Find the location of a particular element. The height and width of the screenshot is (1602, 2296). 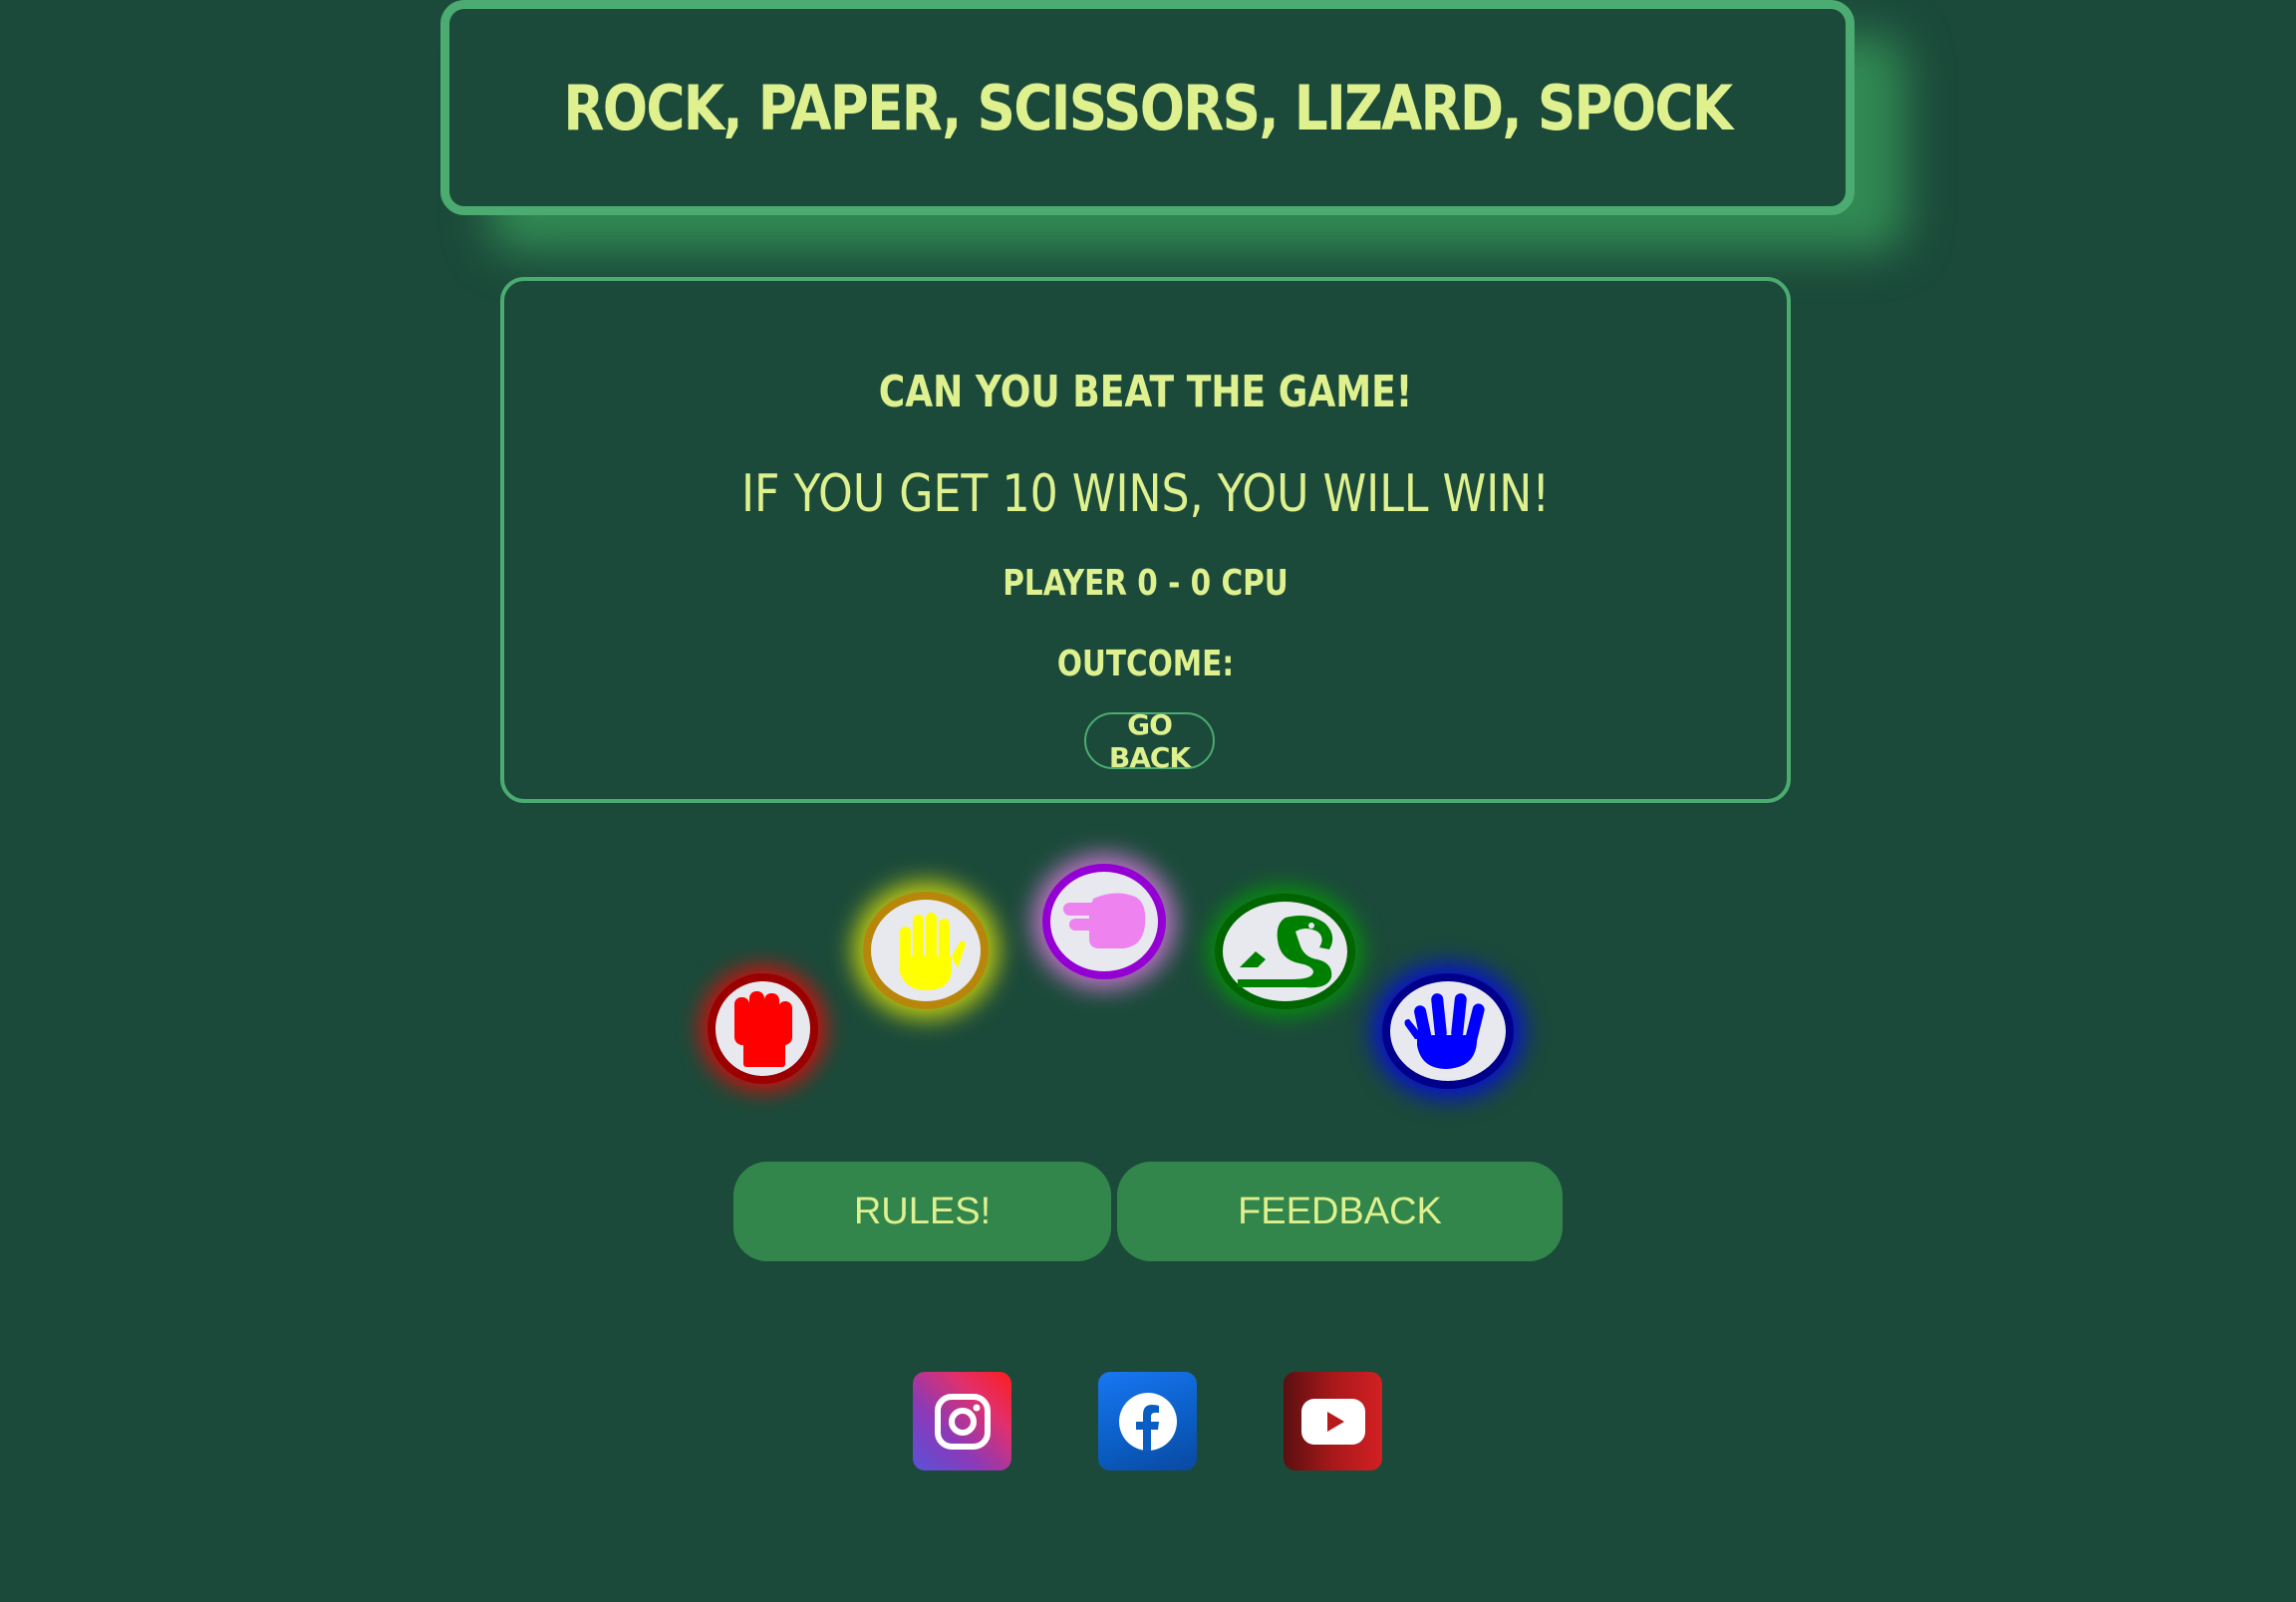

paper-choice-button is located at coordinates (926, 950).